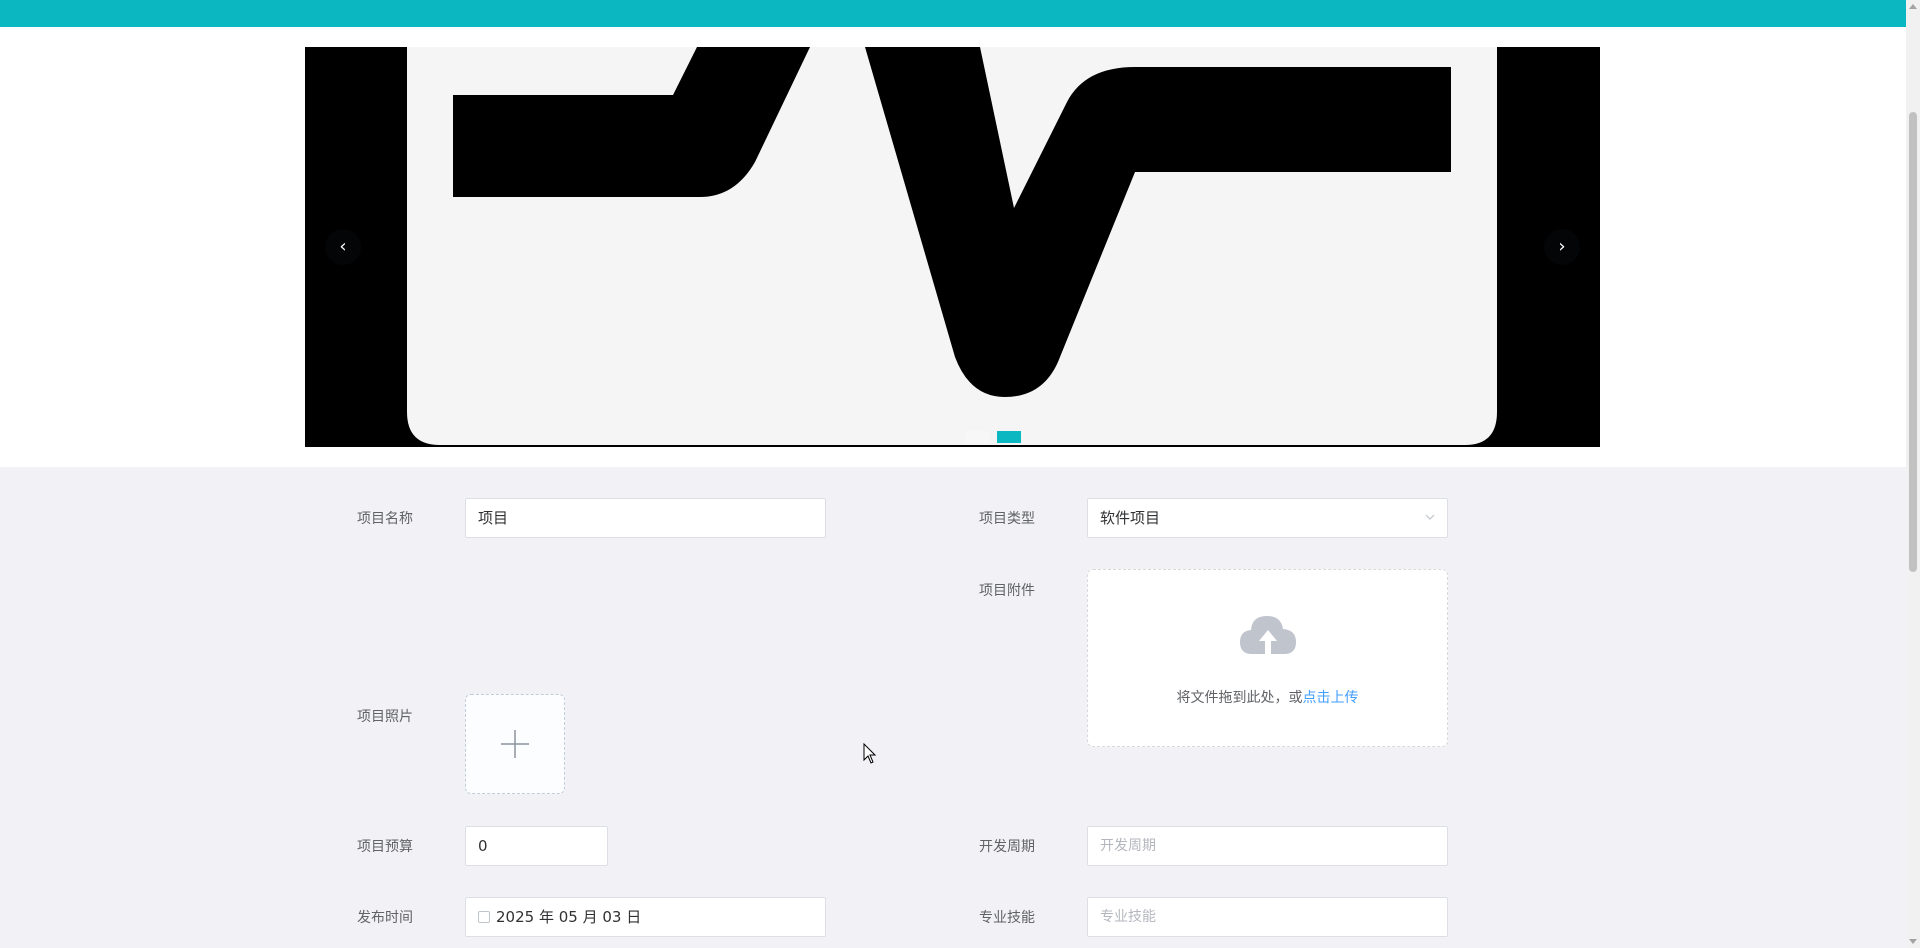 Image resolution: width=1920 pixels, height=948 pixels. Describe the element at coordinates (1913, 941) in the screenshot. I see `scroll-down-arrow` at that location.